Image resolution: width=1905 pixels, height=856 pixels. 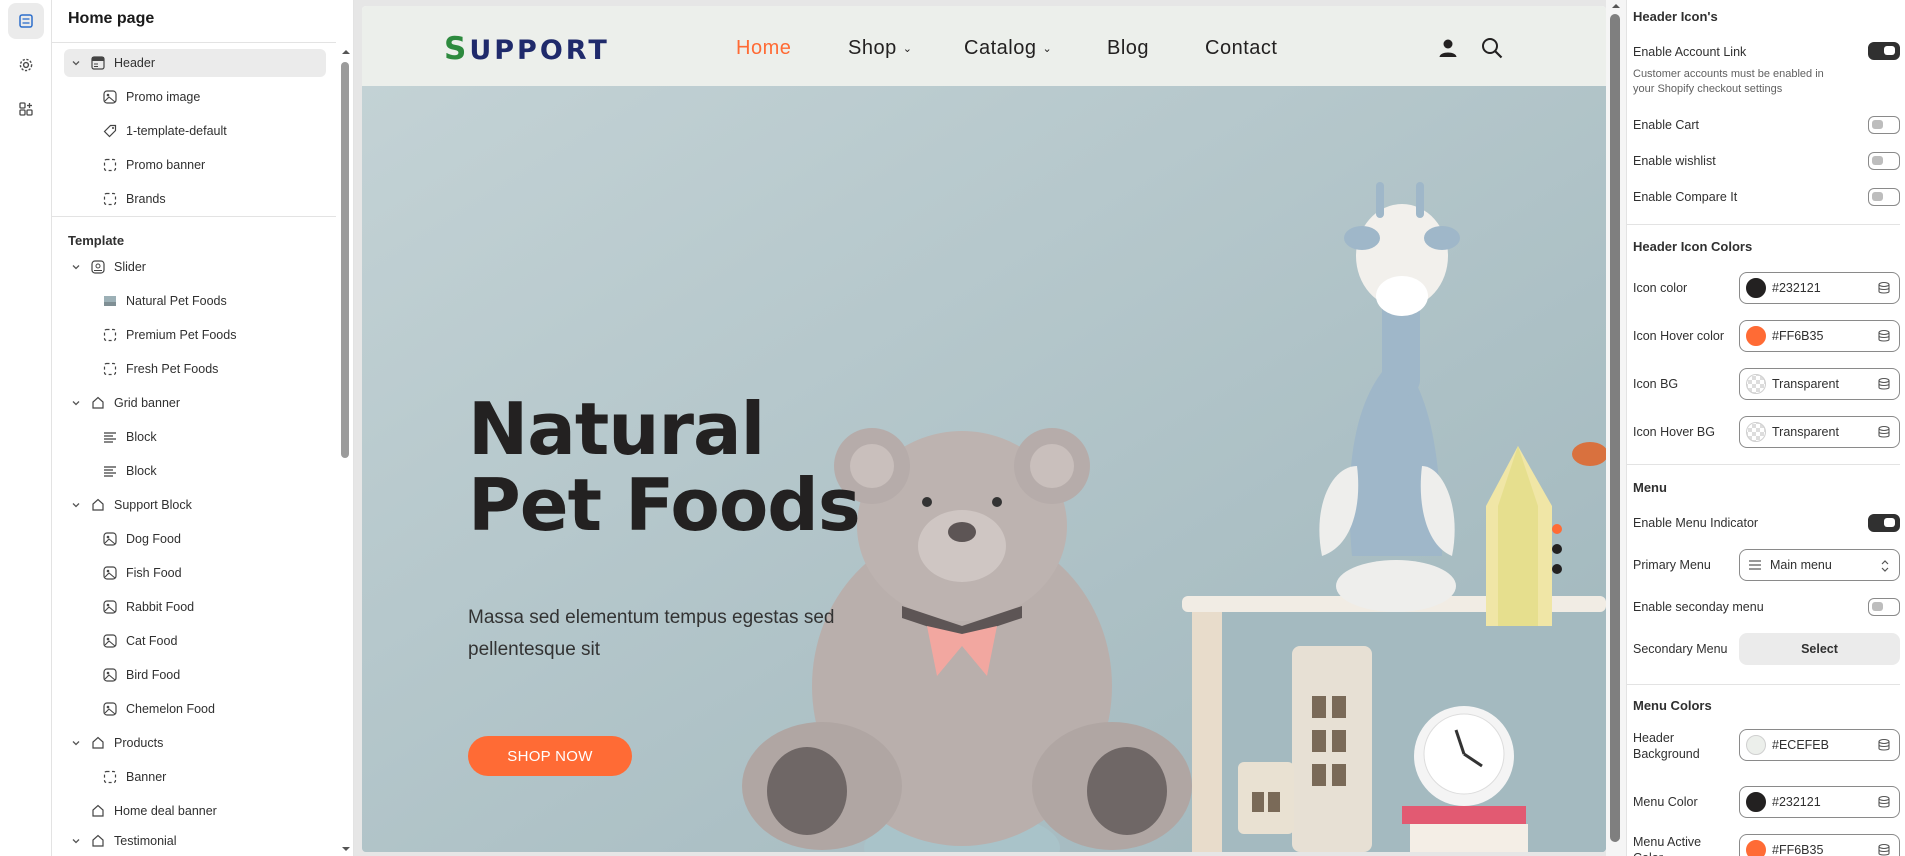 I want to click on section-grid-banner: Grid banner, so click(x=195, y=403).